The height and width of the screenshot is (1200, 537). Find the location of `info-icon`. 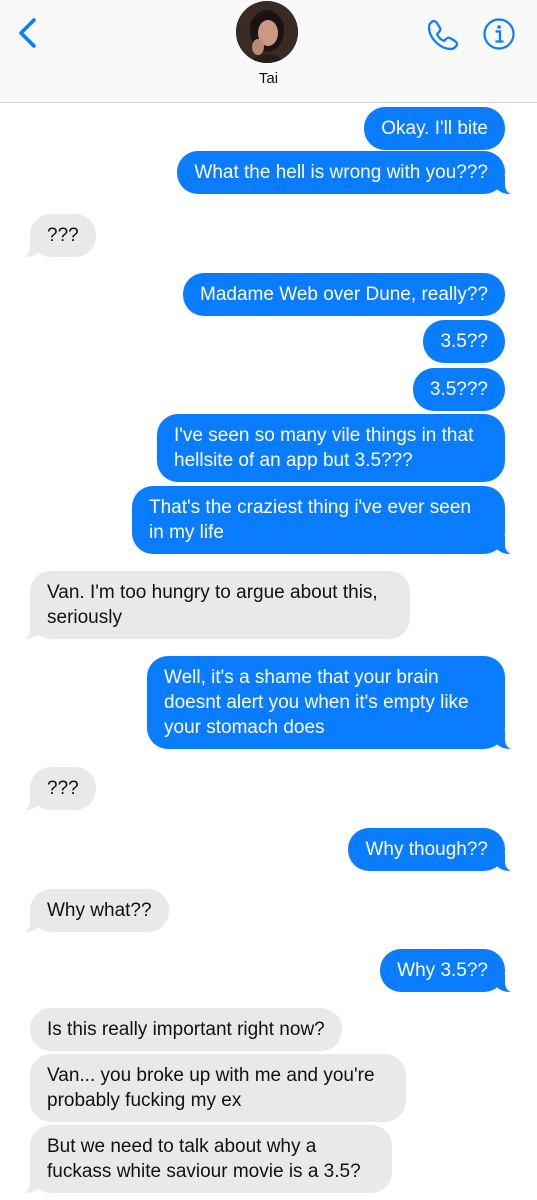

info-icon is located at coordinates (499, 34).